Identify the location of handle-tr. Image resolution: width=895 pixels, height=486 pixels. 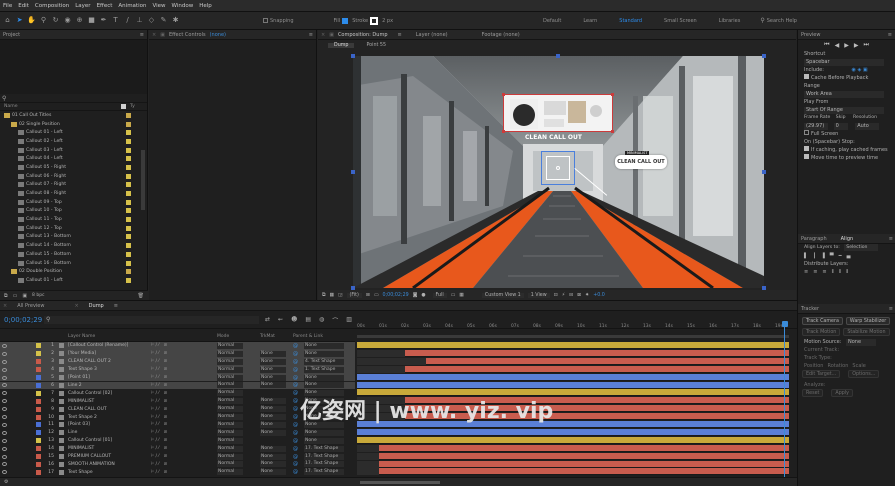
(612, 94).